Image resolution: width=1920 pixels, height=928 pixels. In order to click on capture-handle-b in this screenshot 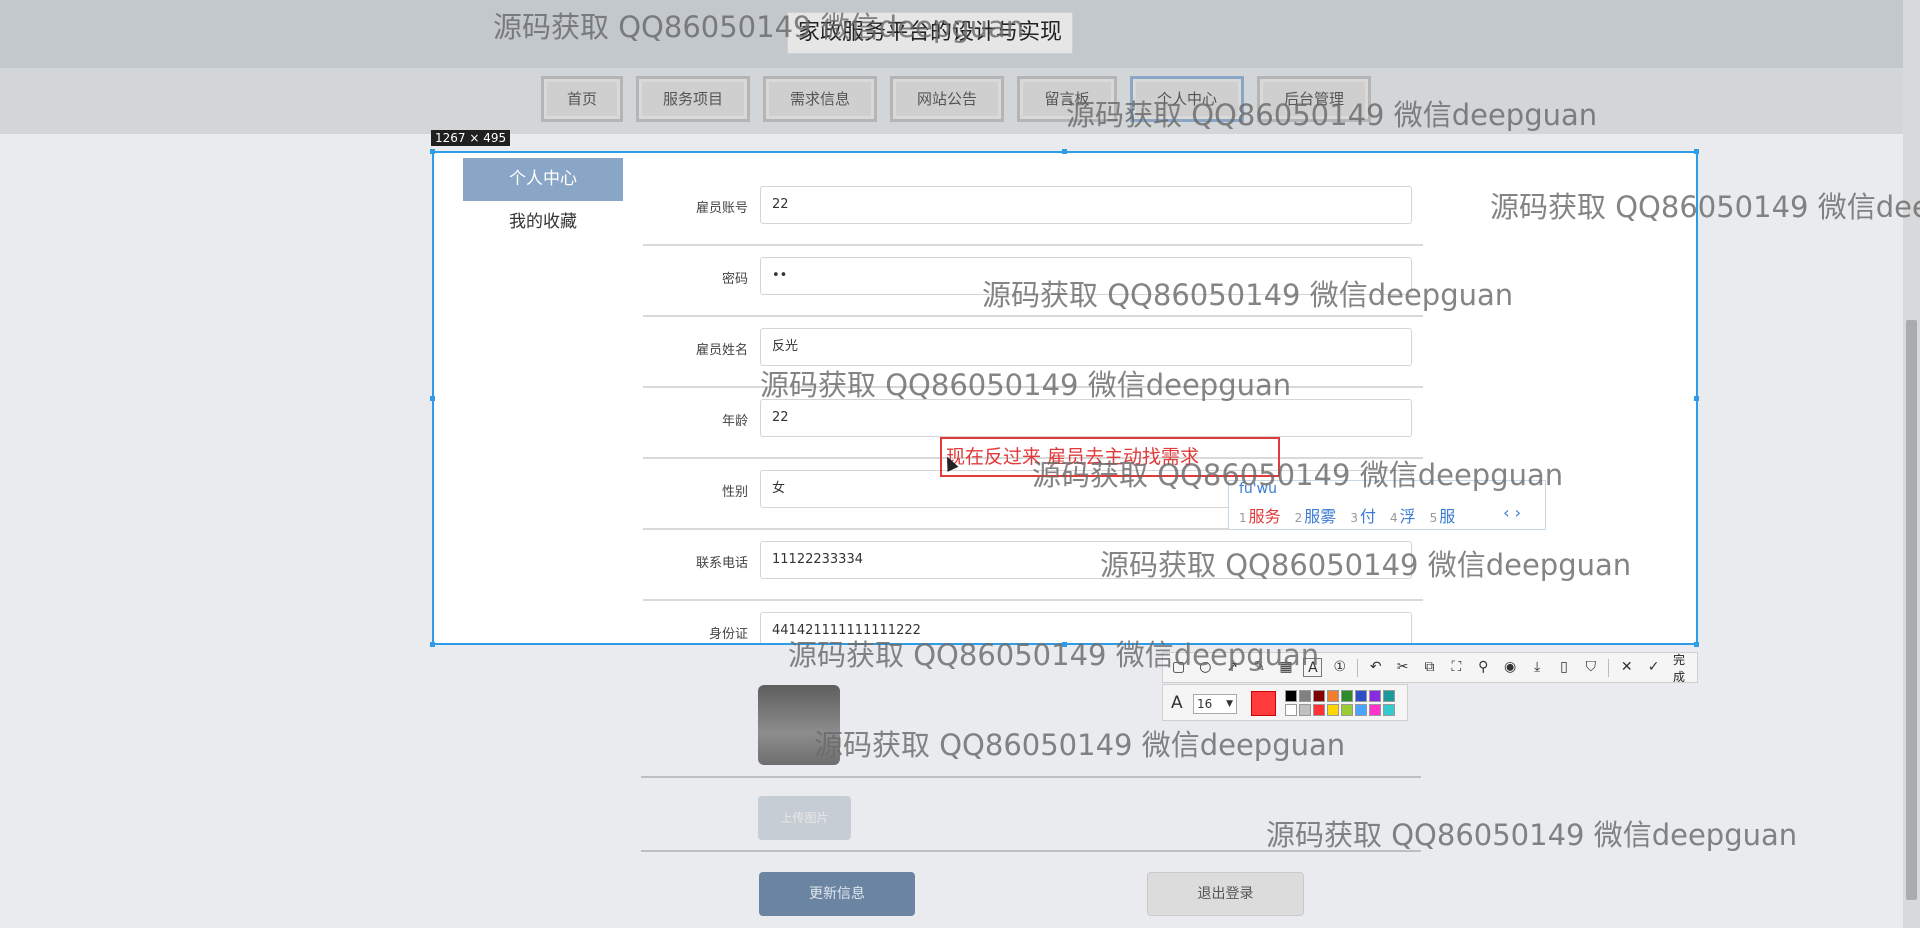, I will do `click(1064, 644)`.